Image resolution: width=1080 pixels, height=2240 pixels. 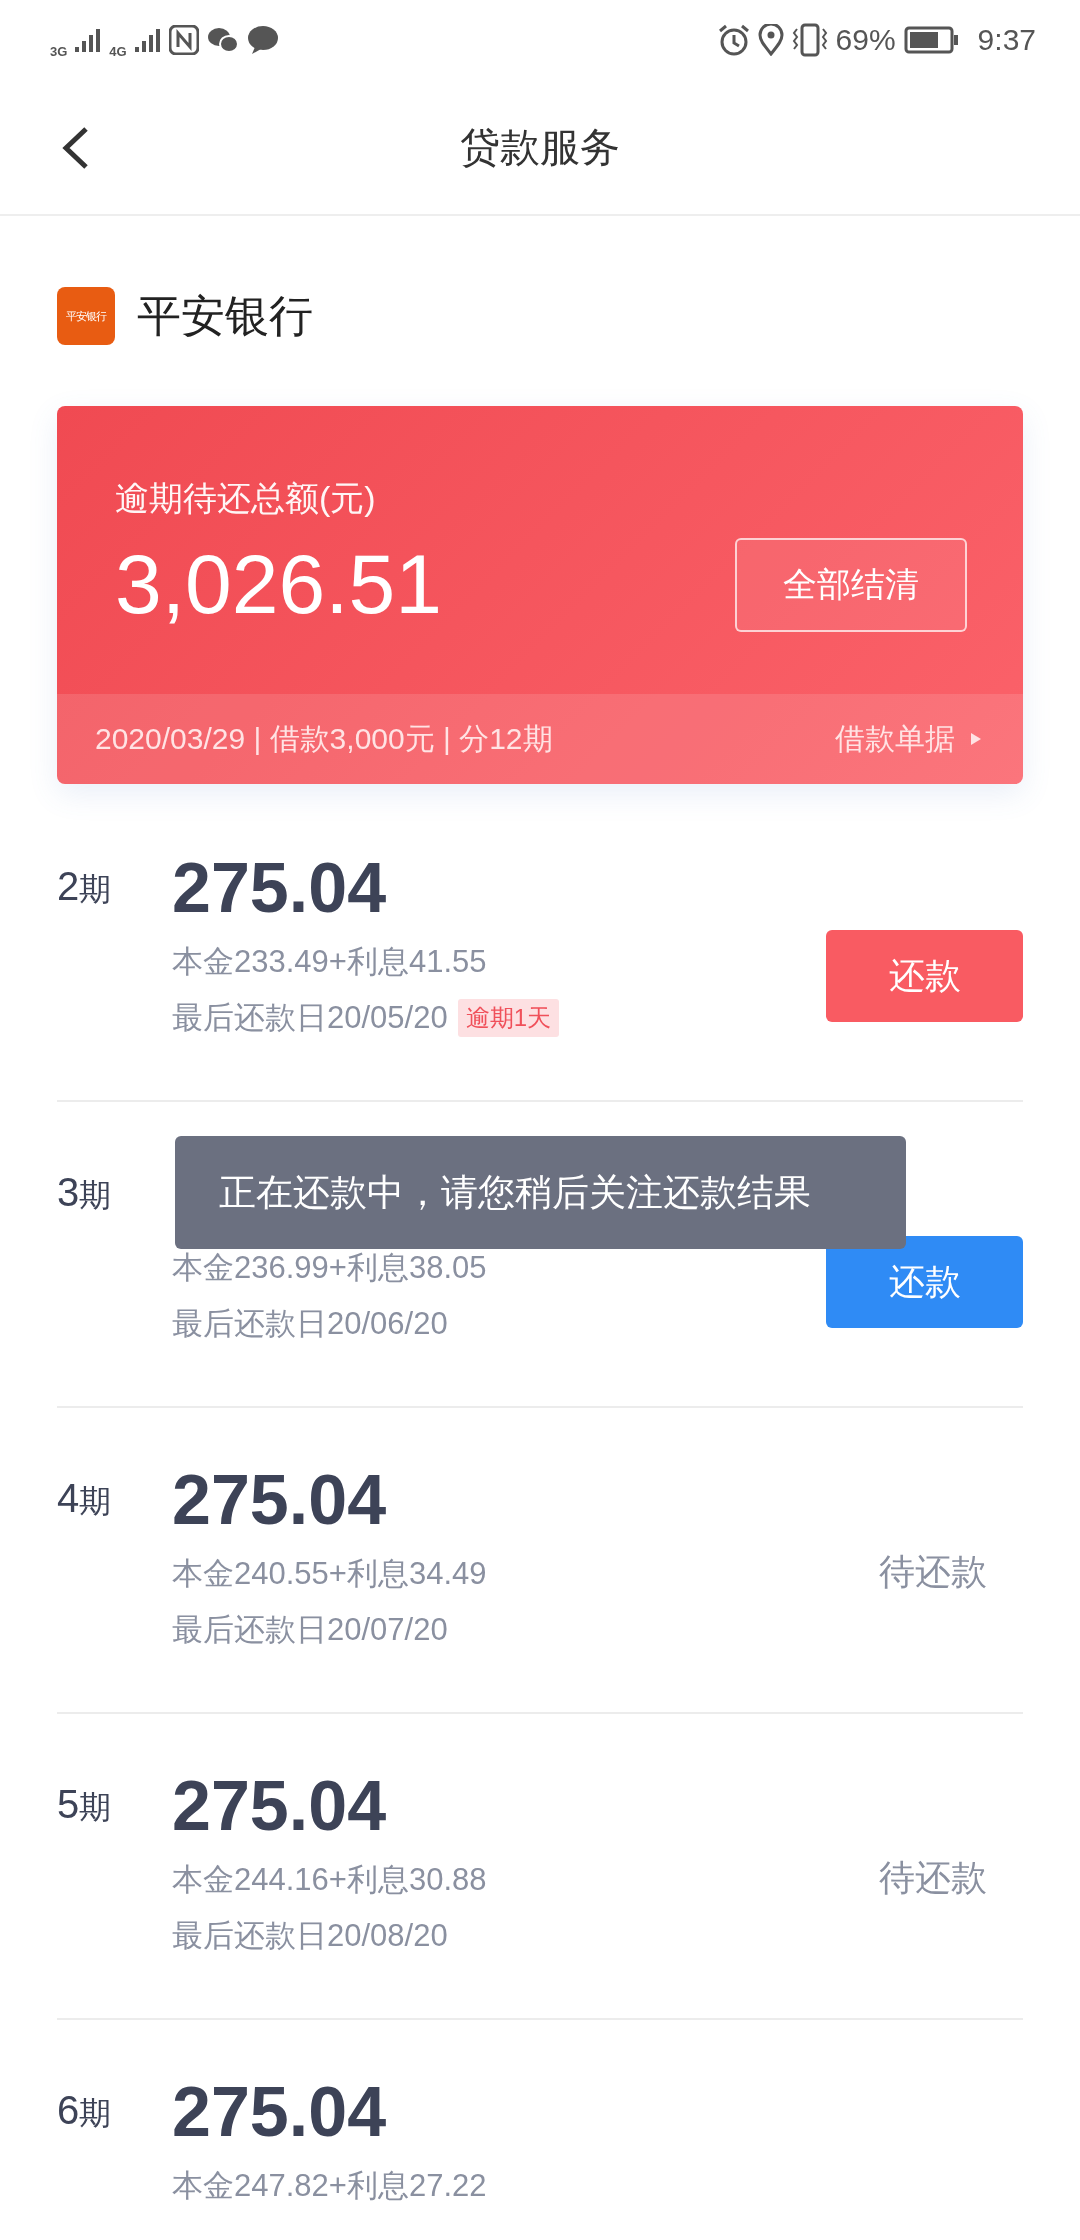 What do you see at coordinates (809, 40) in the screenshot?
I see `vibrate-icon` at bounding box center [809, 40].